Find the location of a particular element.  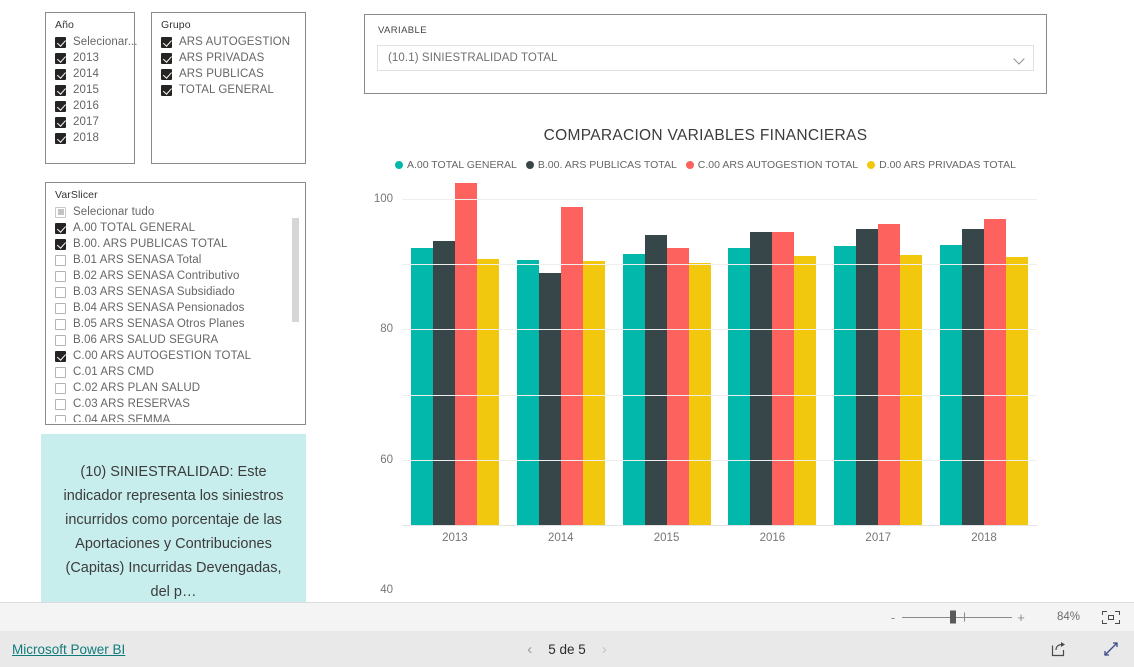

page-navigation: ‹ 5 de 5 › is located at coordinates (567, 649).